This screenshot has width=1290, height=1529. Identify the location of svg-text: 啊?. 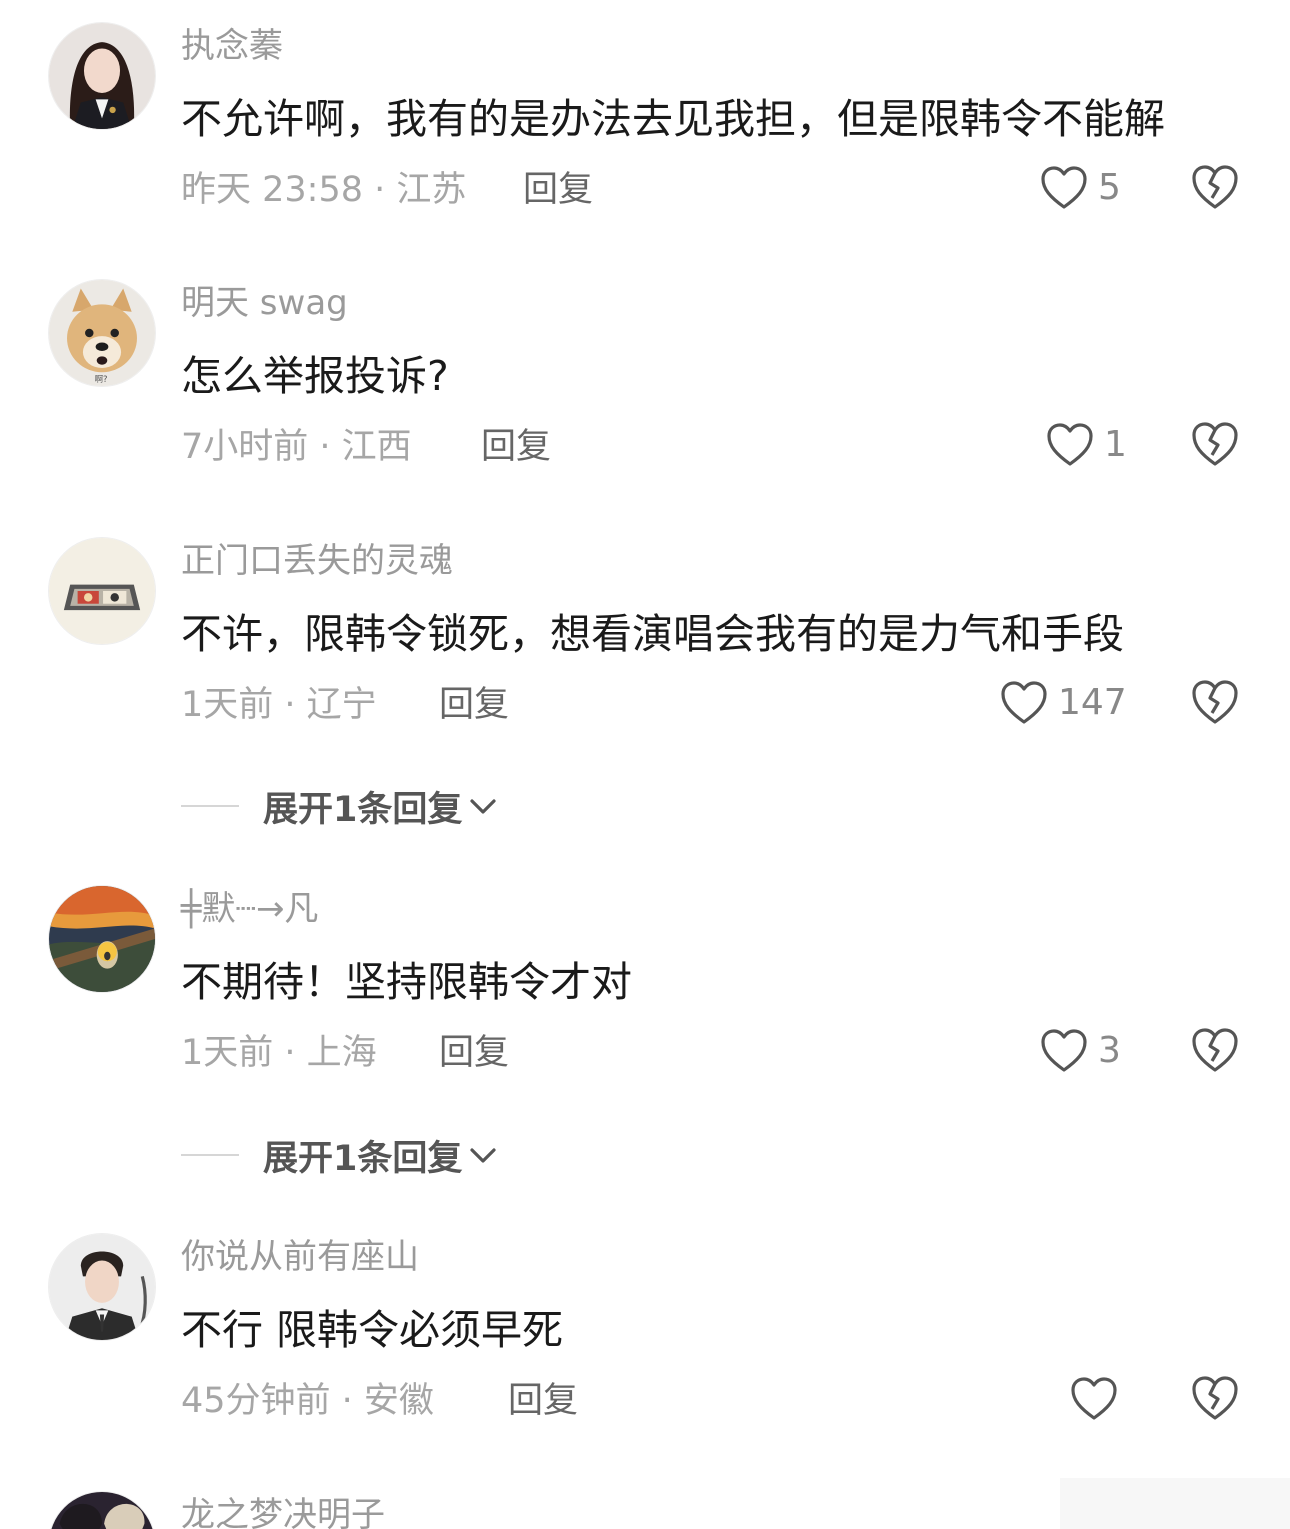
(101, 379).